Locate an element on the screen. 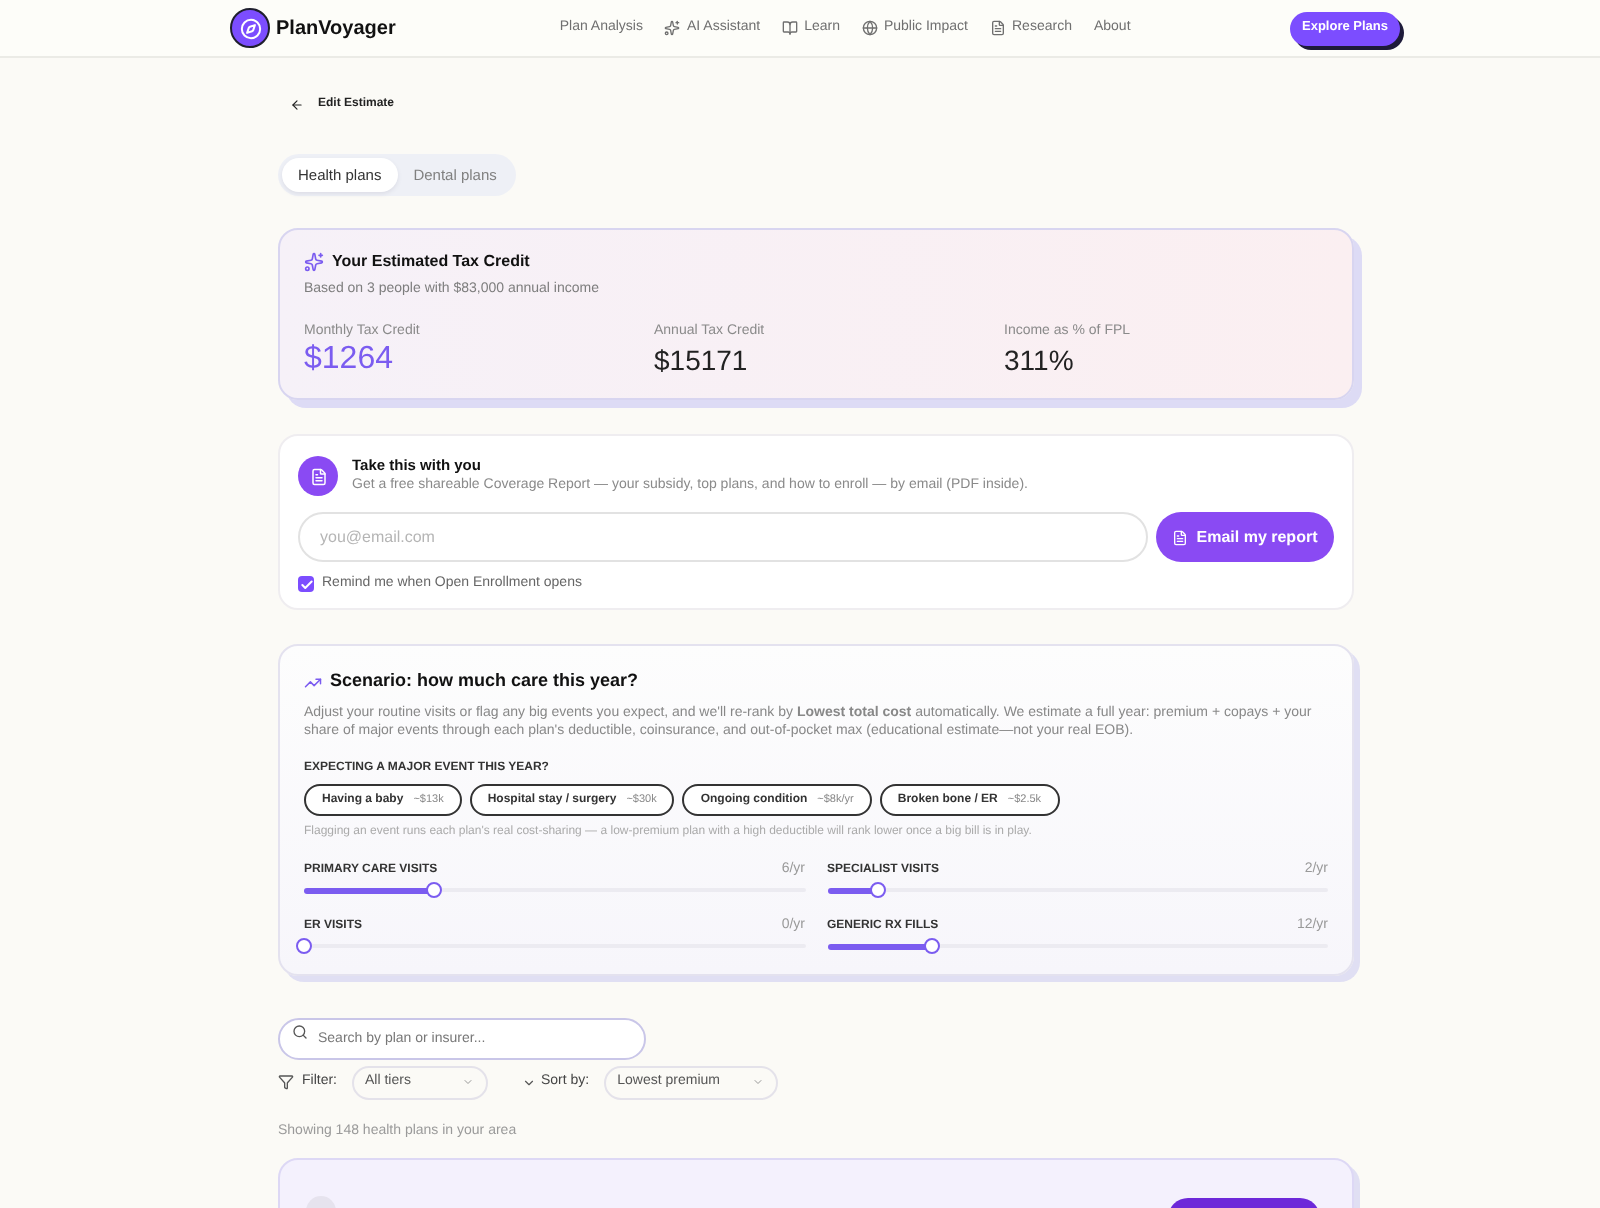 The height and width of the screenshot is (1208, 1600). globe-icon is located at coordinates (869, 28).